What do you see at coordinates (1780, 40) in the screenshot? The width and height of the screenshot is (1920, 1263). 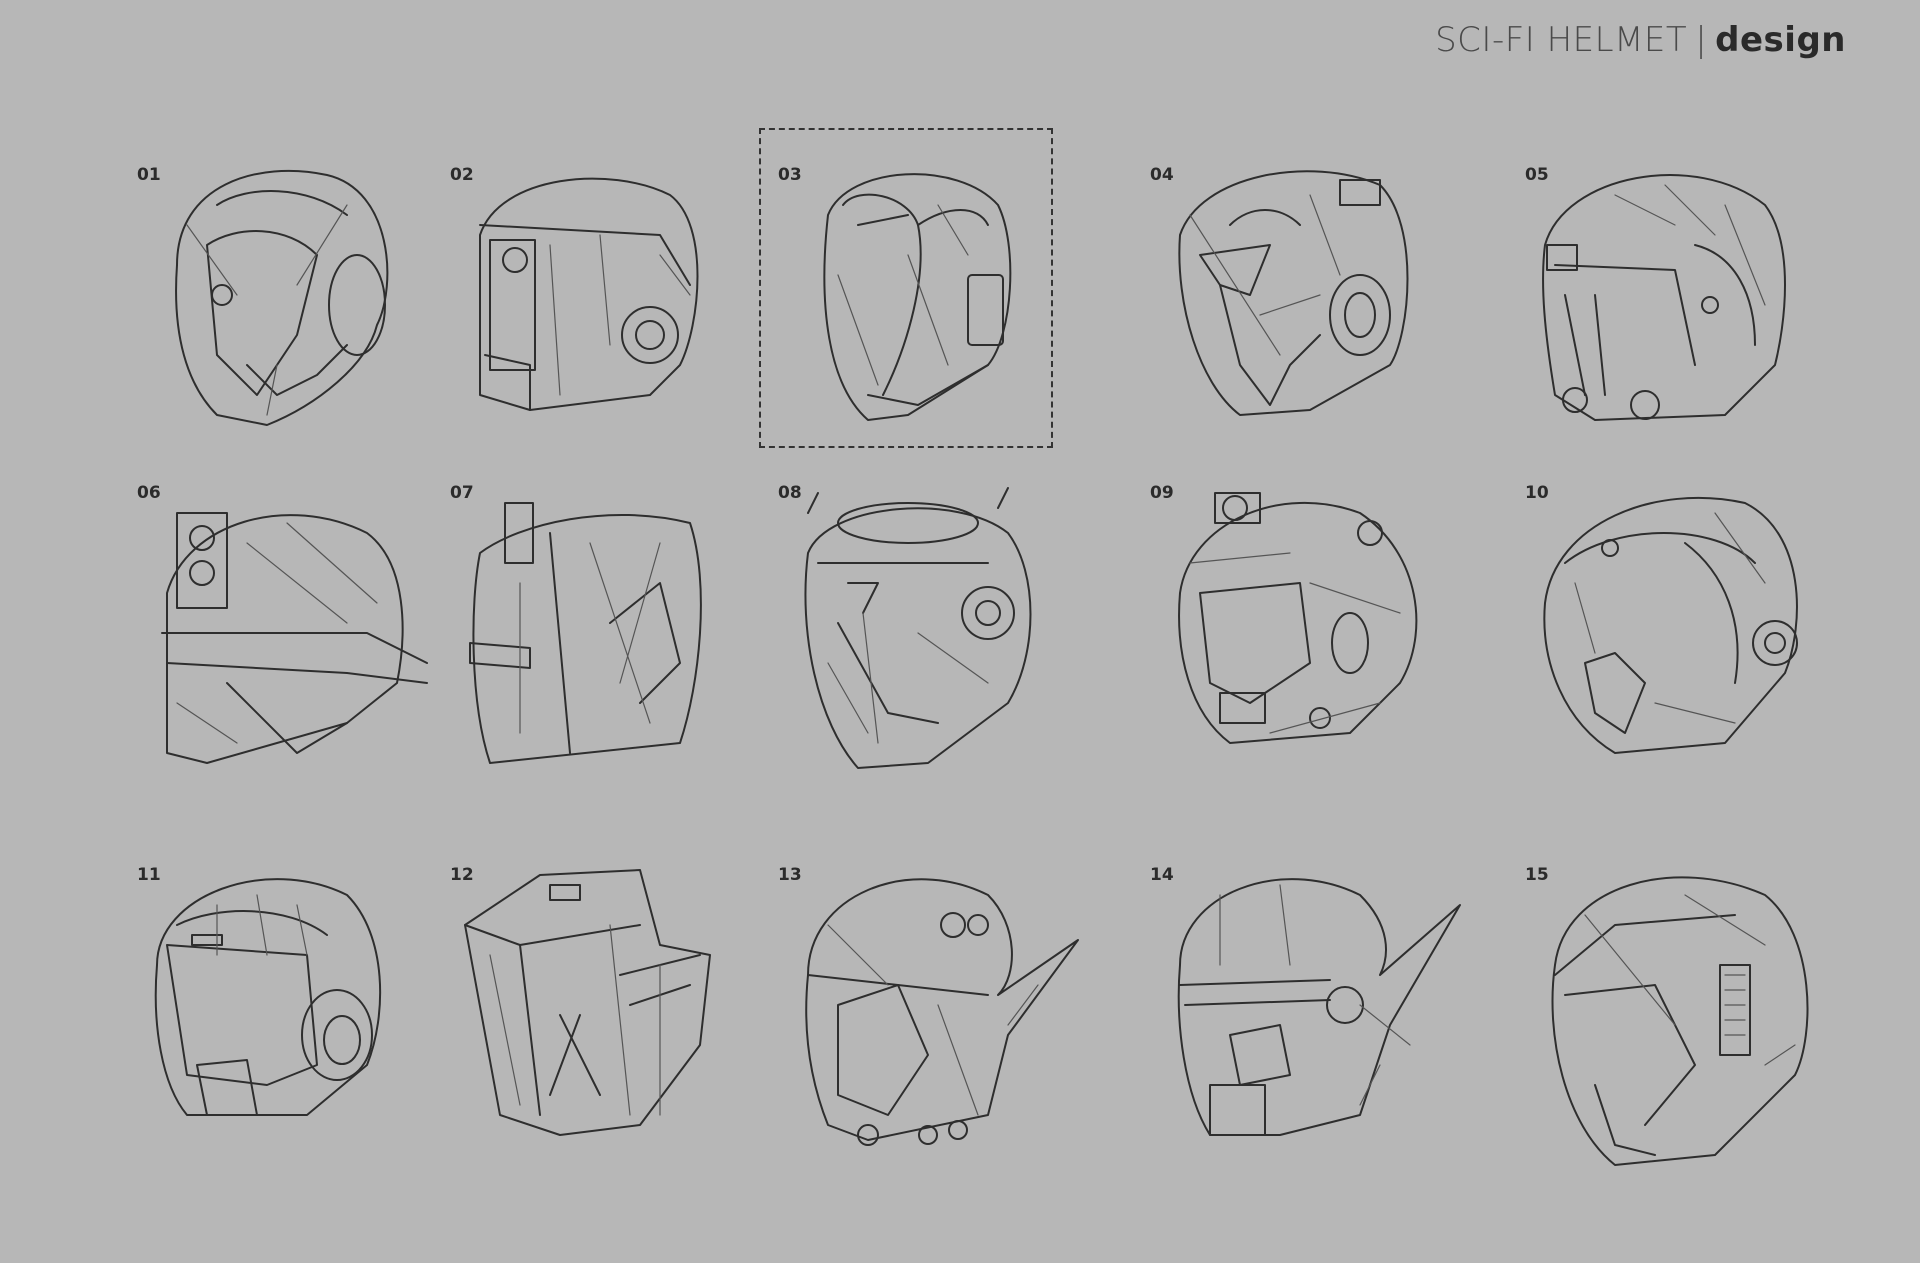 I see `subtitle-text: design` at bounding box center [1780, 40].